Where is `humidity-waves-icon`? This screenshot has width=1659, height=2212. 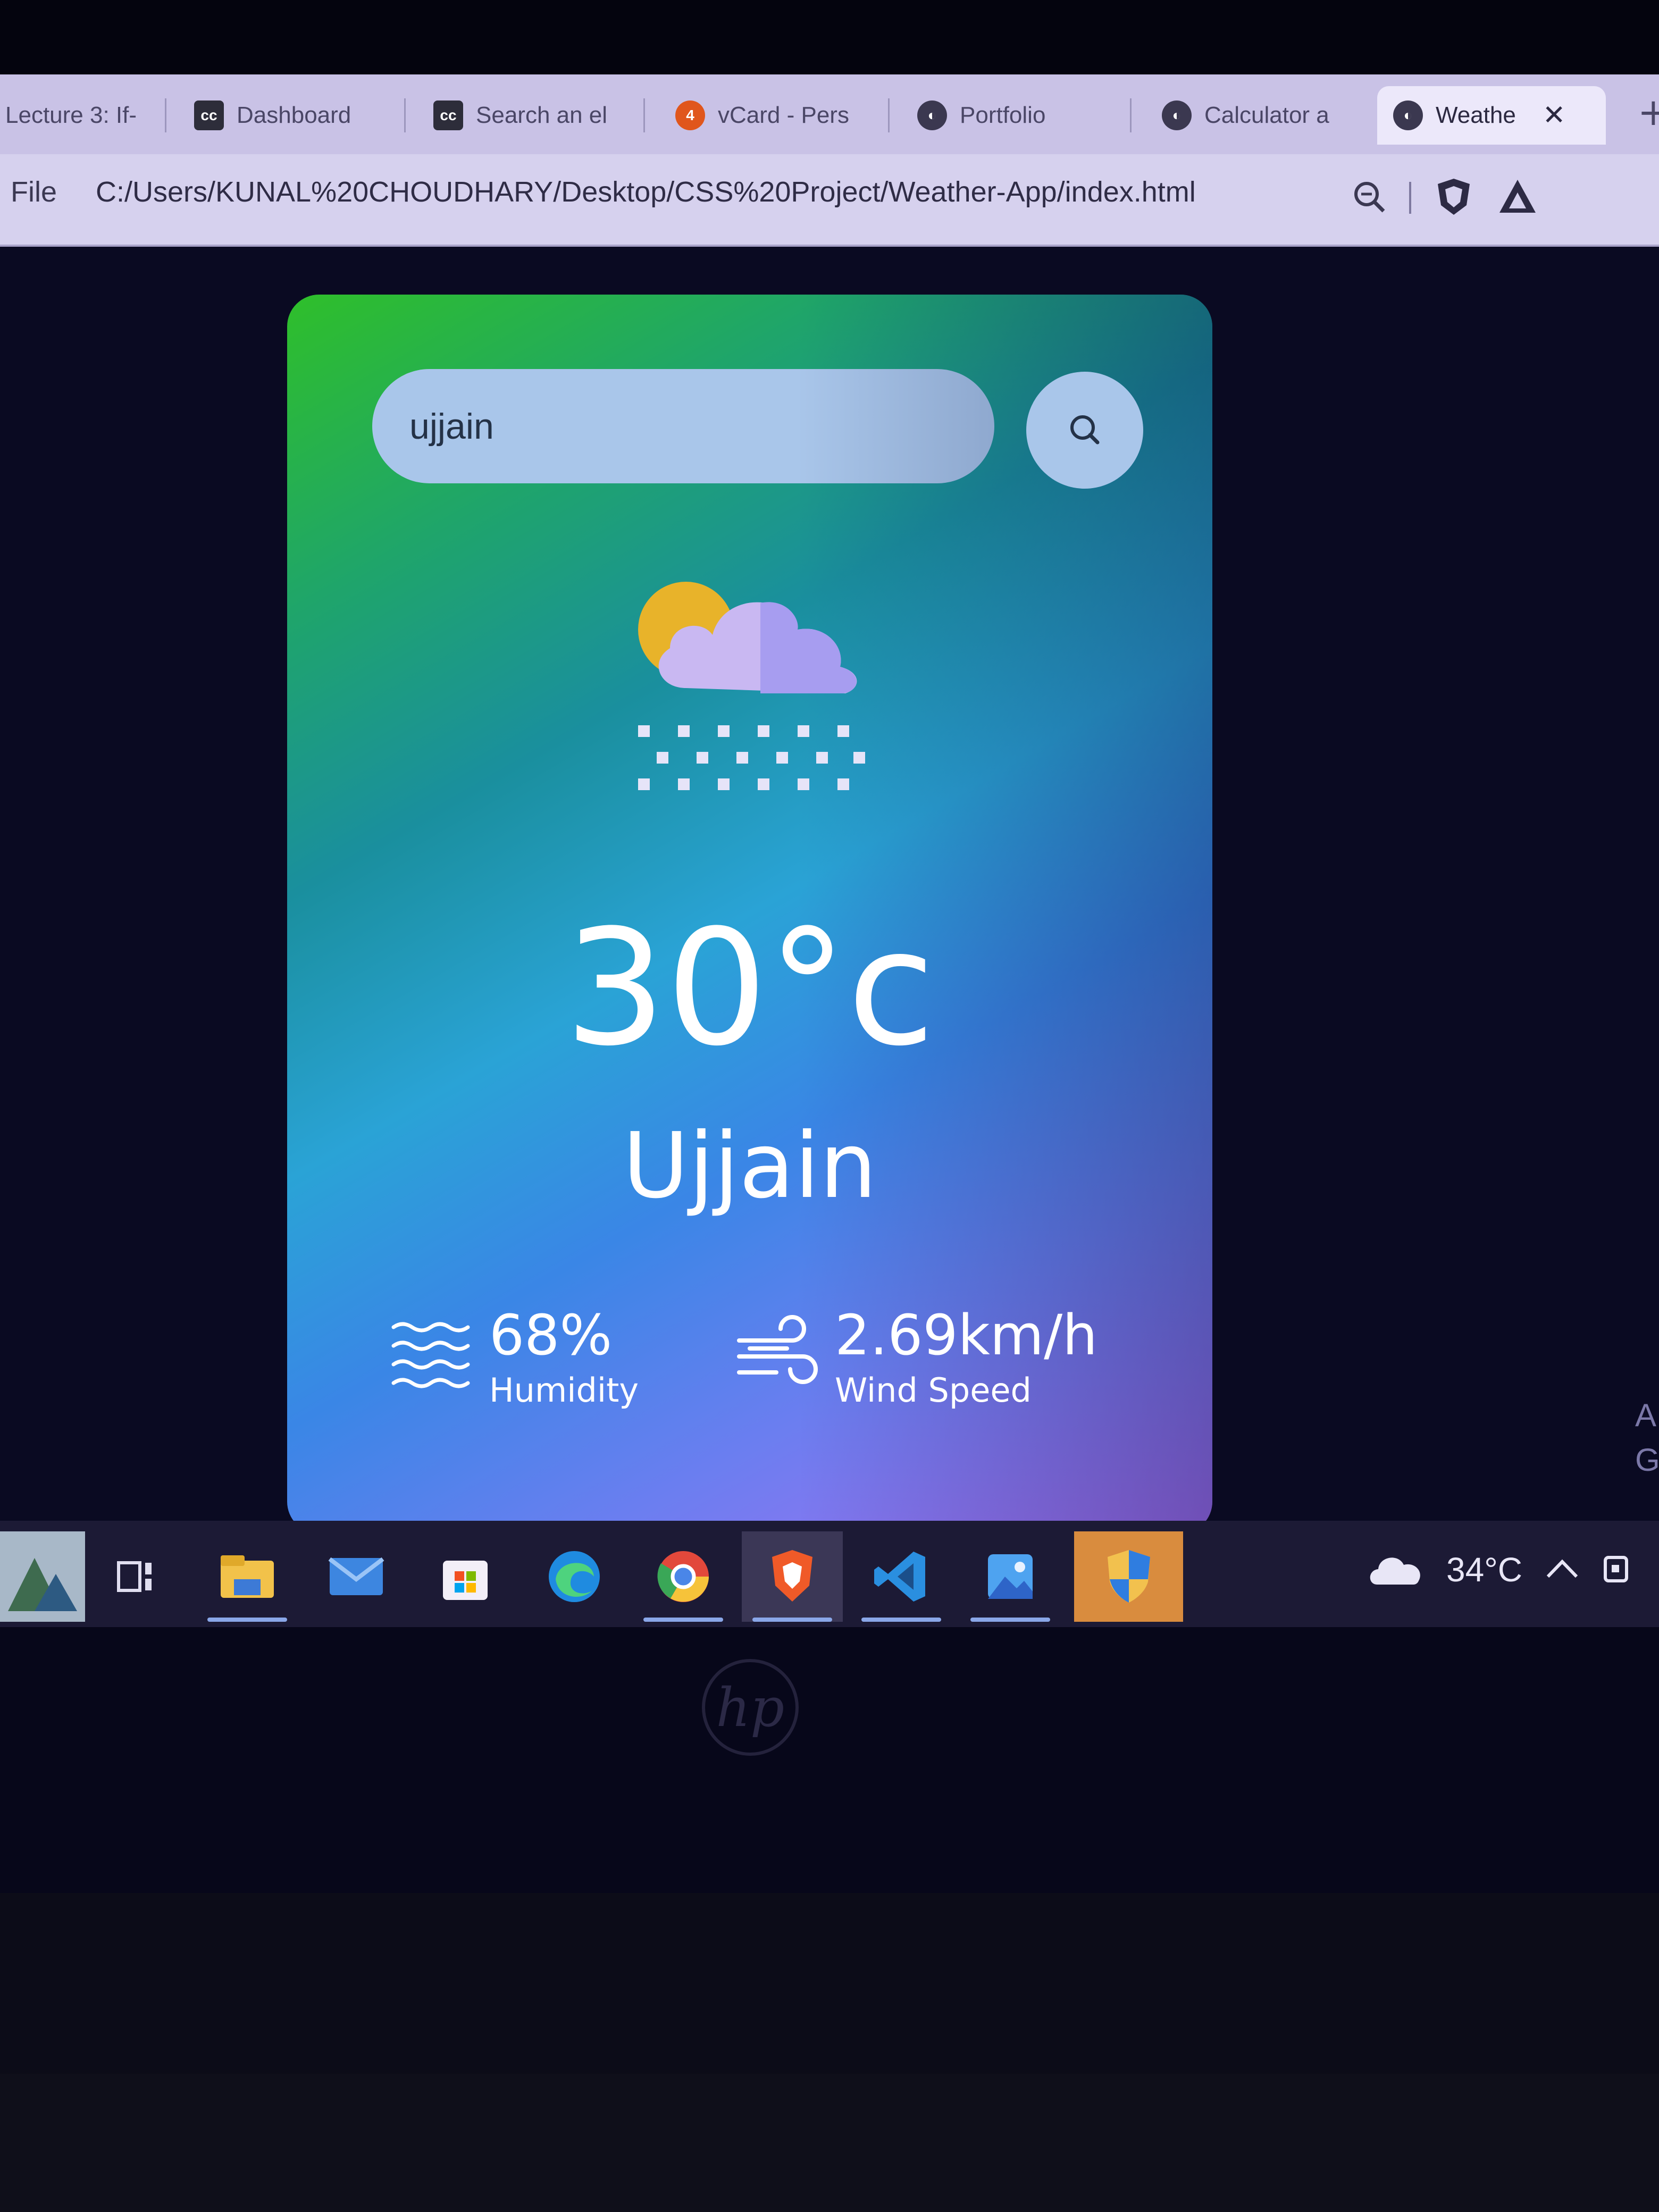 humidity-waves-icon is located at coordinates (430, 1357).